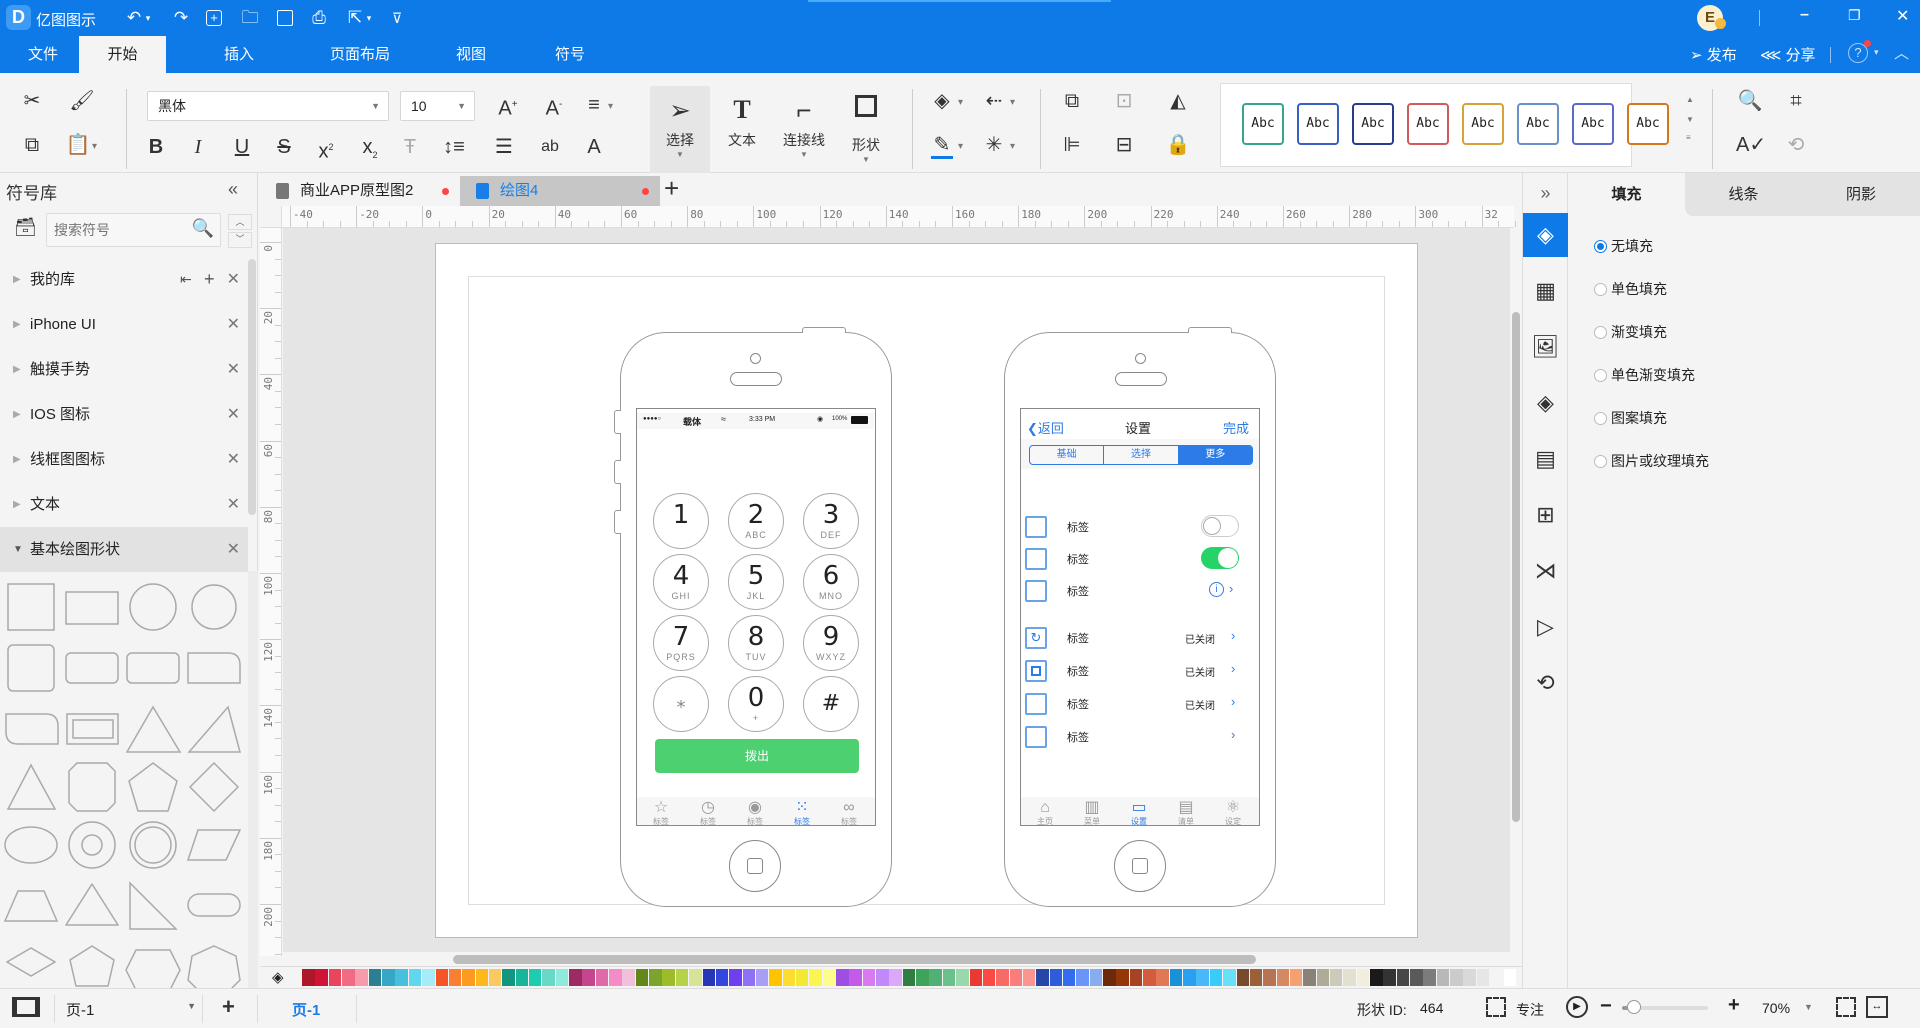 This screenshot has height=1028, width=1920. Describe the element at coordinates (508, 105) in the screenshot. I see `increase-font-icon: A+` at that location.